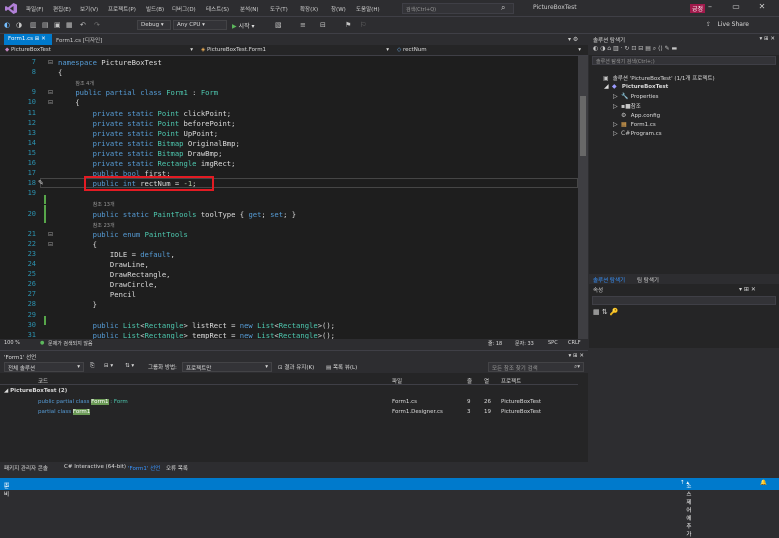 This screenshot has width=779, height=538. Describe the element at coordinates (97, 294) in the screenshot. I see `code-line: Pencil` at that location.